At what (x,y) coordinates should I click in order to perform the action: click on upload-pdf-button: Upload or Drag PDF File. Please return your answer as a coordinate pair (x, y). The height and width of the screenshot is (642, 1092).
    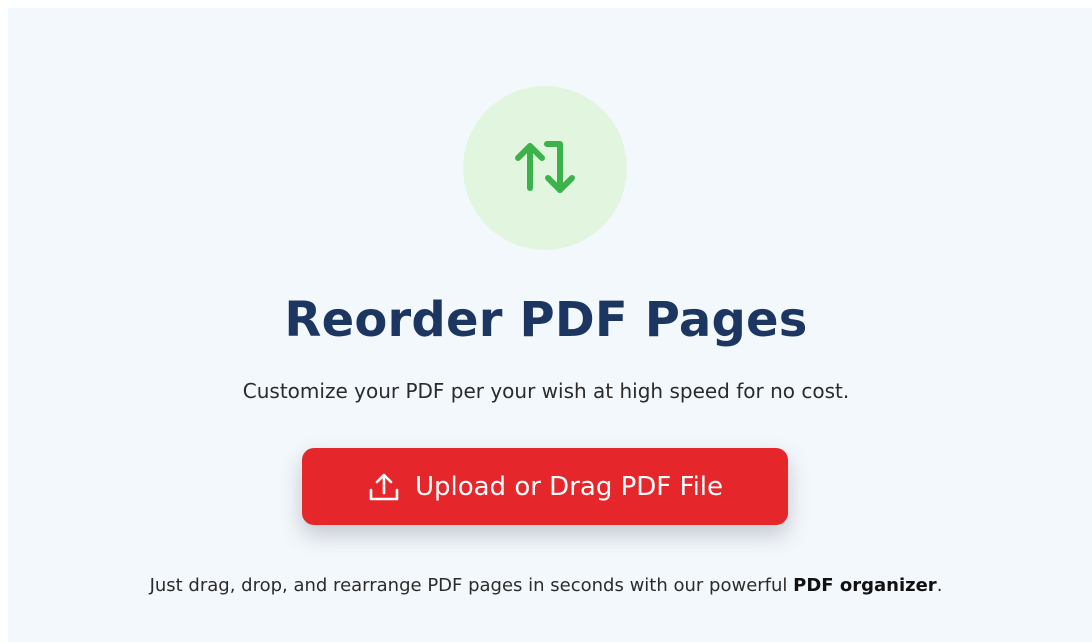
    Looking at the image, I should click on (545, 486).